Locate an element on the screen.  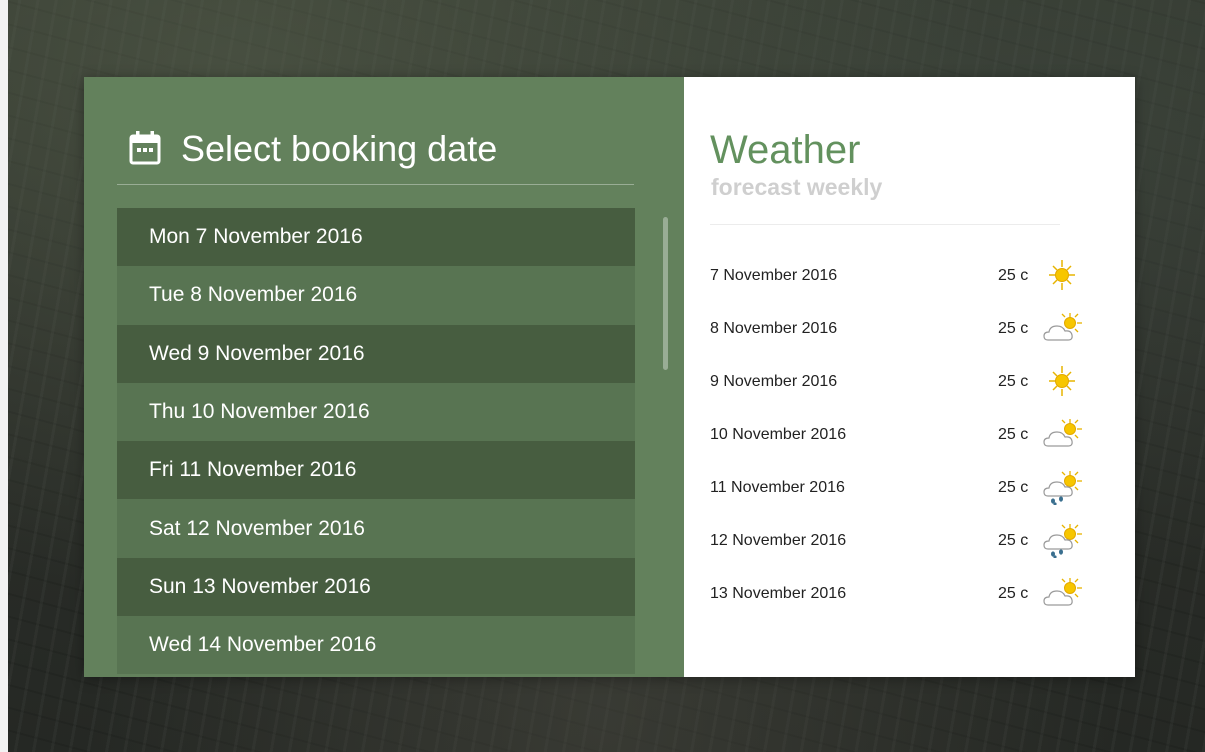
date-item: Fri 11 November 2016 is located at coordinates (376, 470).